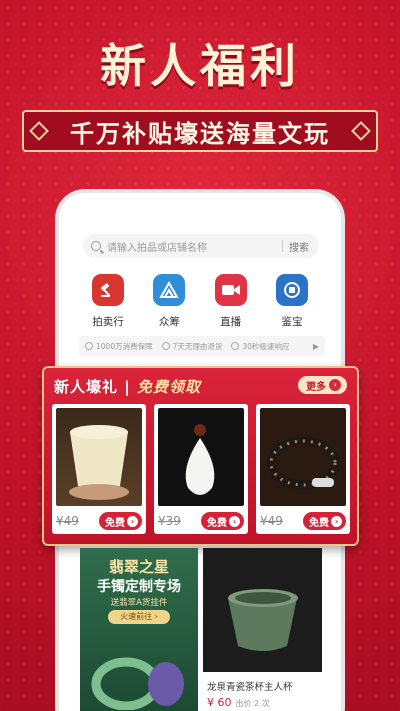 This screenshot has width=400, height=711. I want to click on product-price: ¥ 60 出价 2 次, so click(238, 702).